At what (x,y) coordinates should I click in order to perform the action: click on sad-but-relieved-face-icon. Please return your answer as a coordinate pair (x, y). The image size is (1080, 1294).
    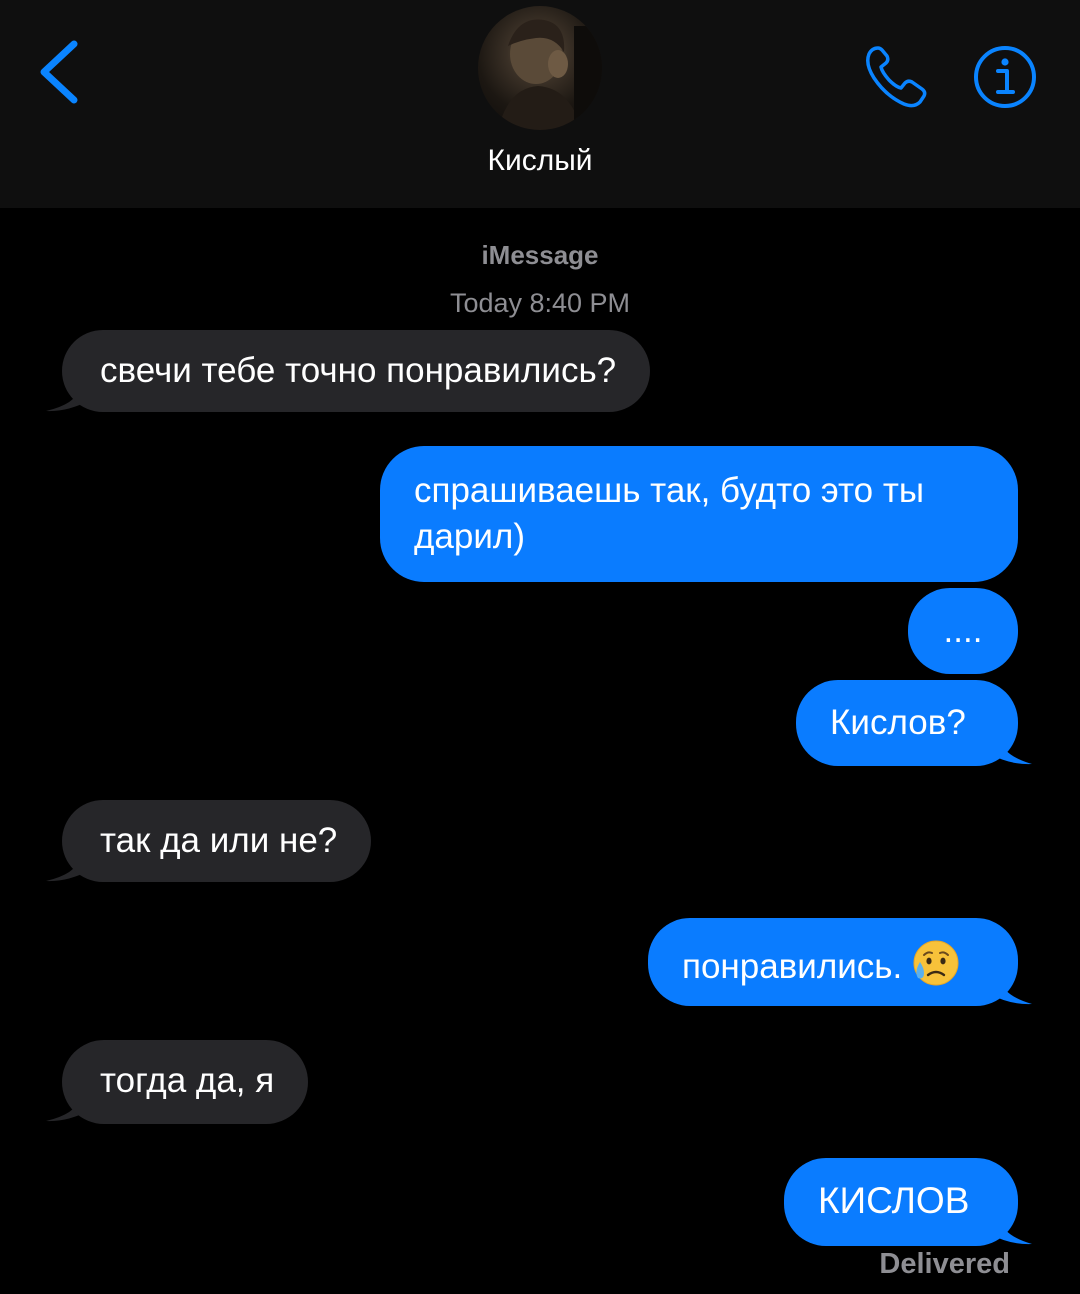
    Looking at the image, I should click on (936, 963).